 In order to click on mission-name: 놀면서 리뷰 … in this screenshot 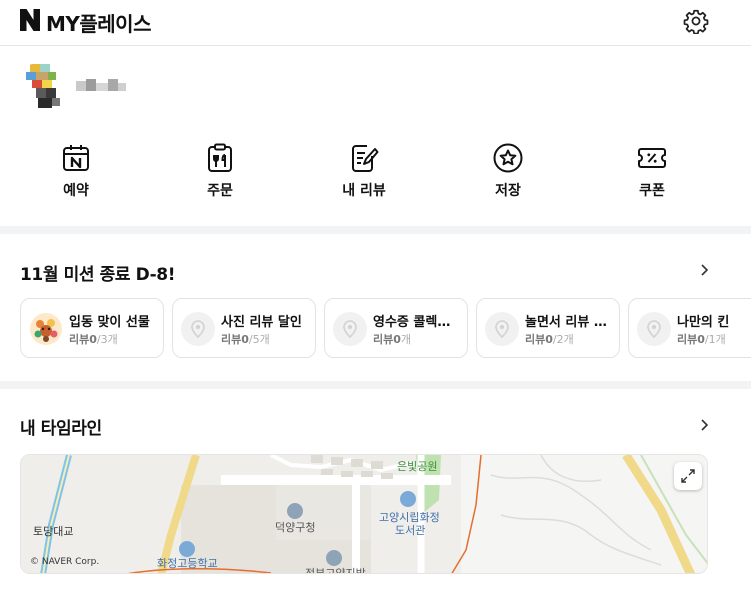, I will do `click(566, 322)`.